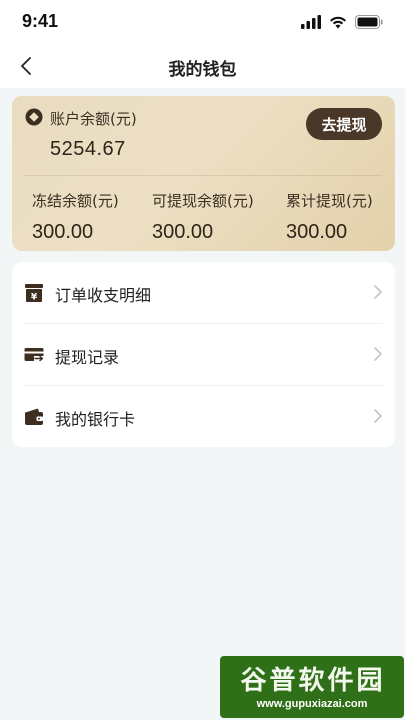  I want to click on menu-item-withdraw-records: 提现记录, so click(203, 354).